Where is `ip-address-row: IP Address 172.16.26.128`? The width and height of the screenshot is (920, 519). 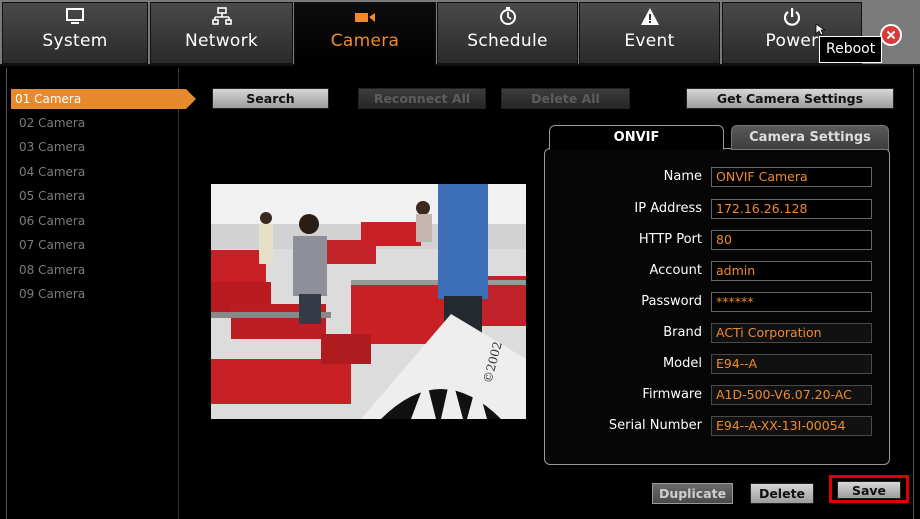 ip-address-row: IP Address 172.16.26.128 is located at coordinates (718, 210).